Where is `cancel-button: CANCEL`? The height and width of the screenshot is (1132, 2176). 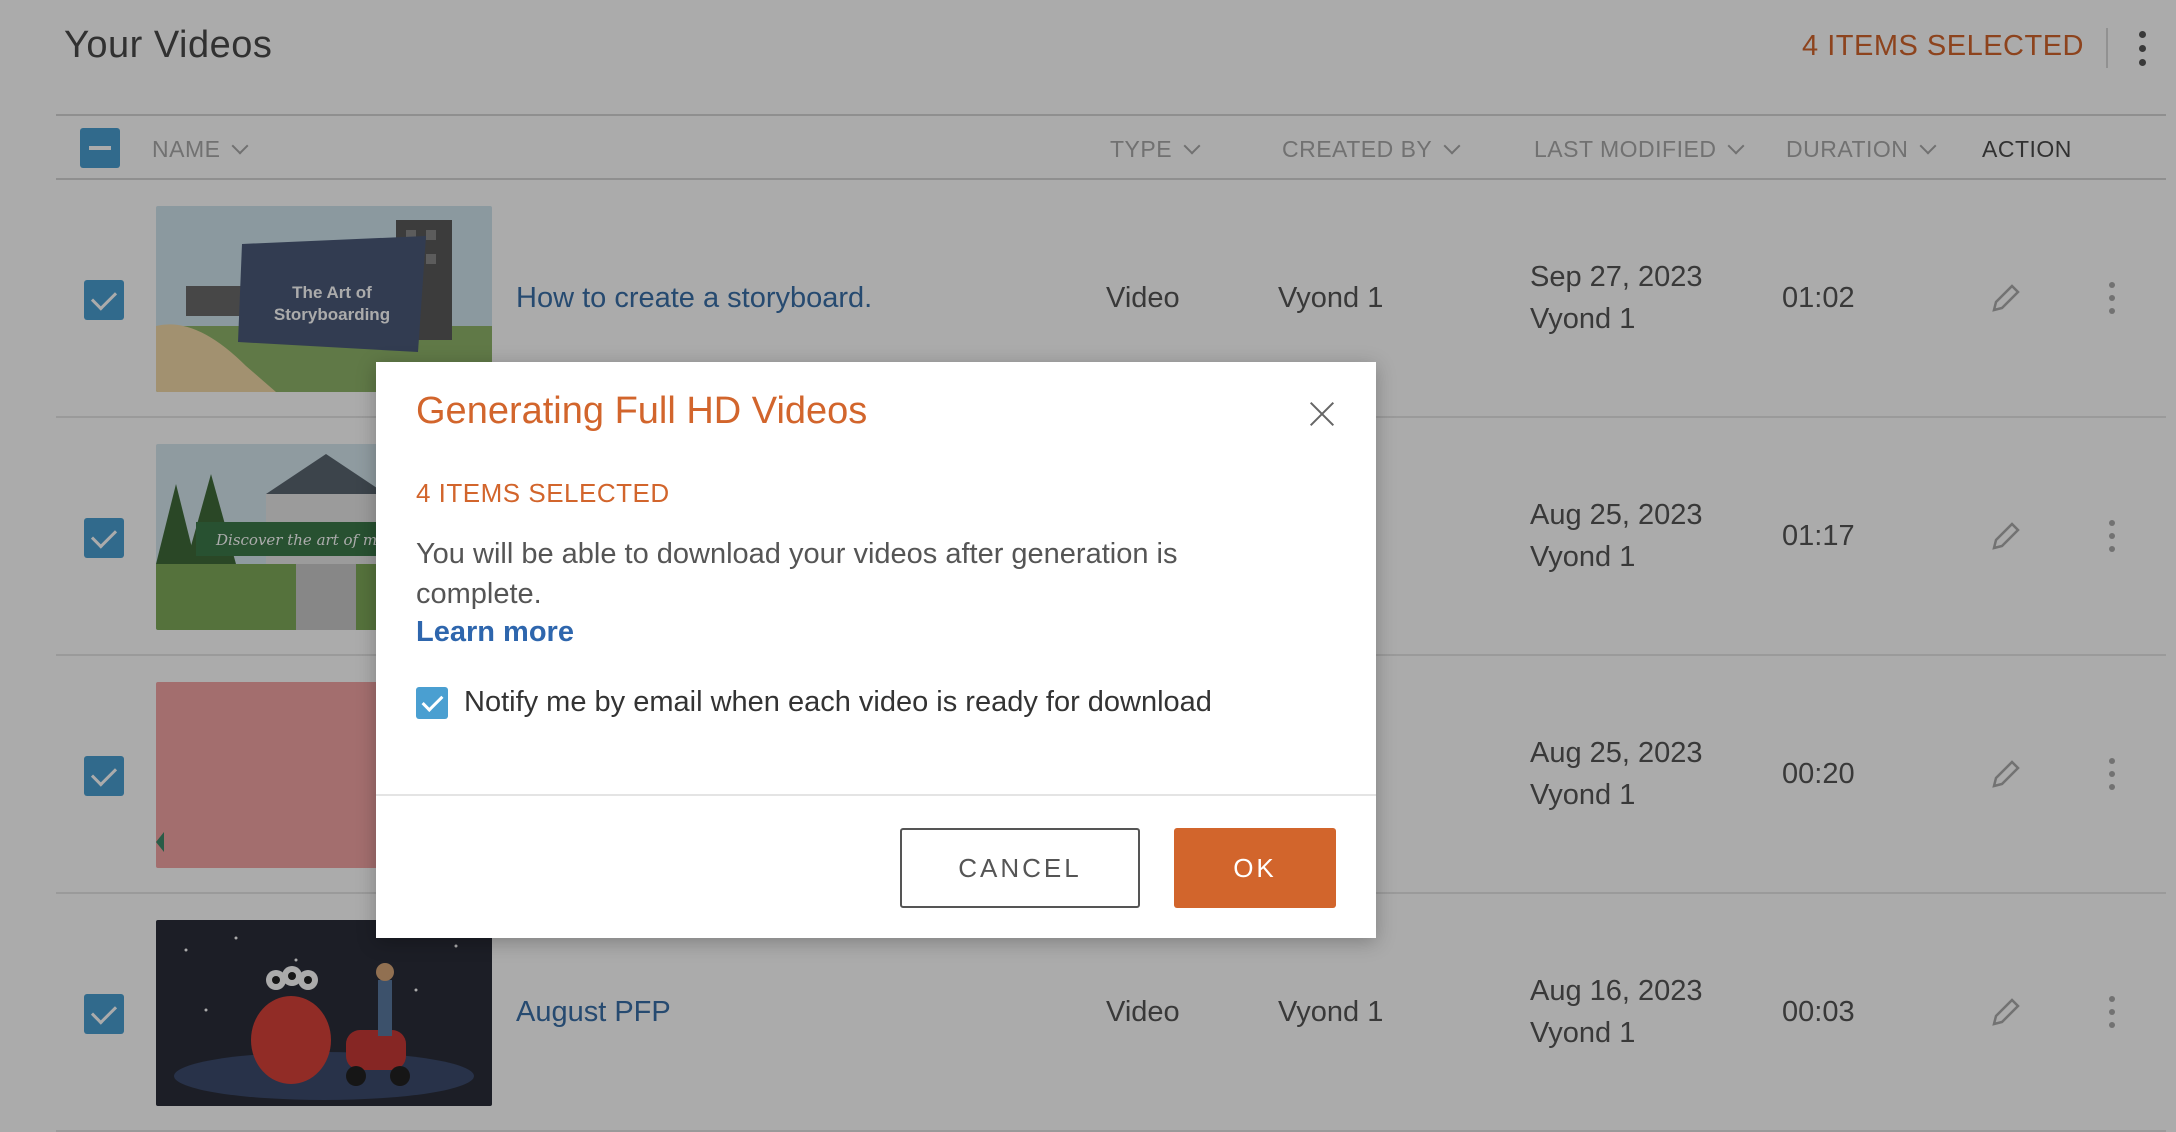
cancel-button: CANCEL is located at coordinates (1020, 868).